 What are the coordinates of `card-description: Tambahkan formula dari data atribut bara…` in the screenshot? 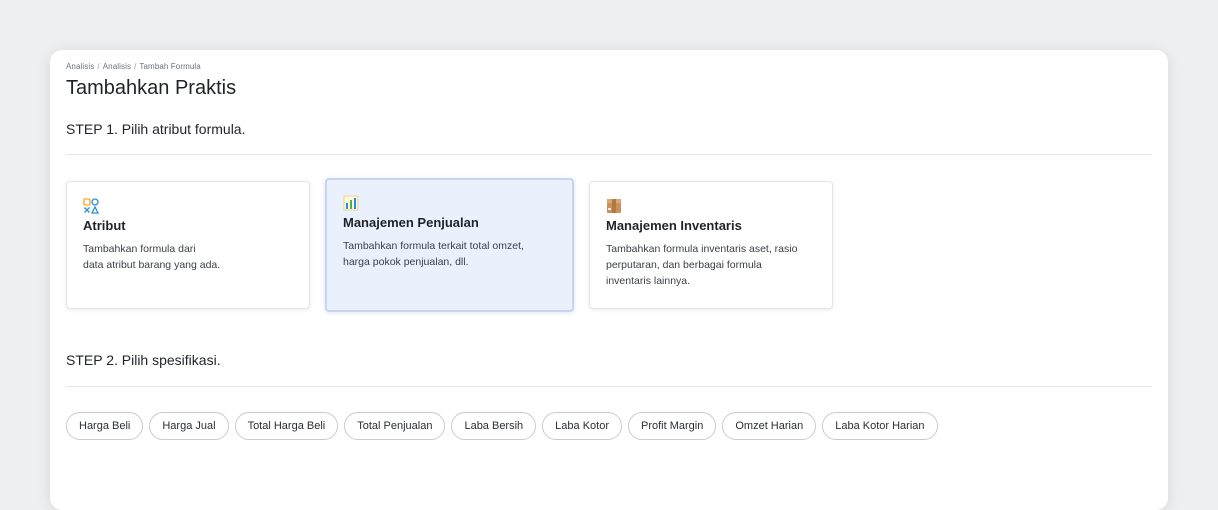 It's located at (152, 257).